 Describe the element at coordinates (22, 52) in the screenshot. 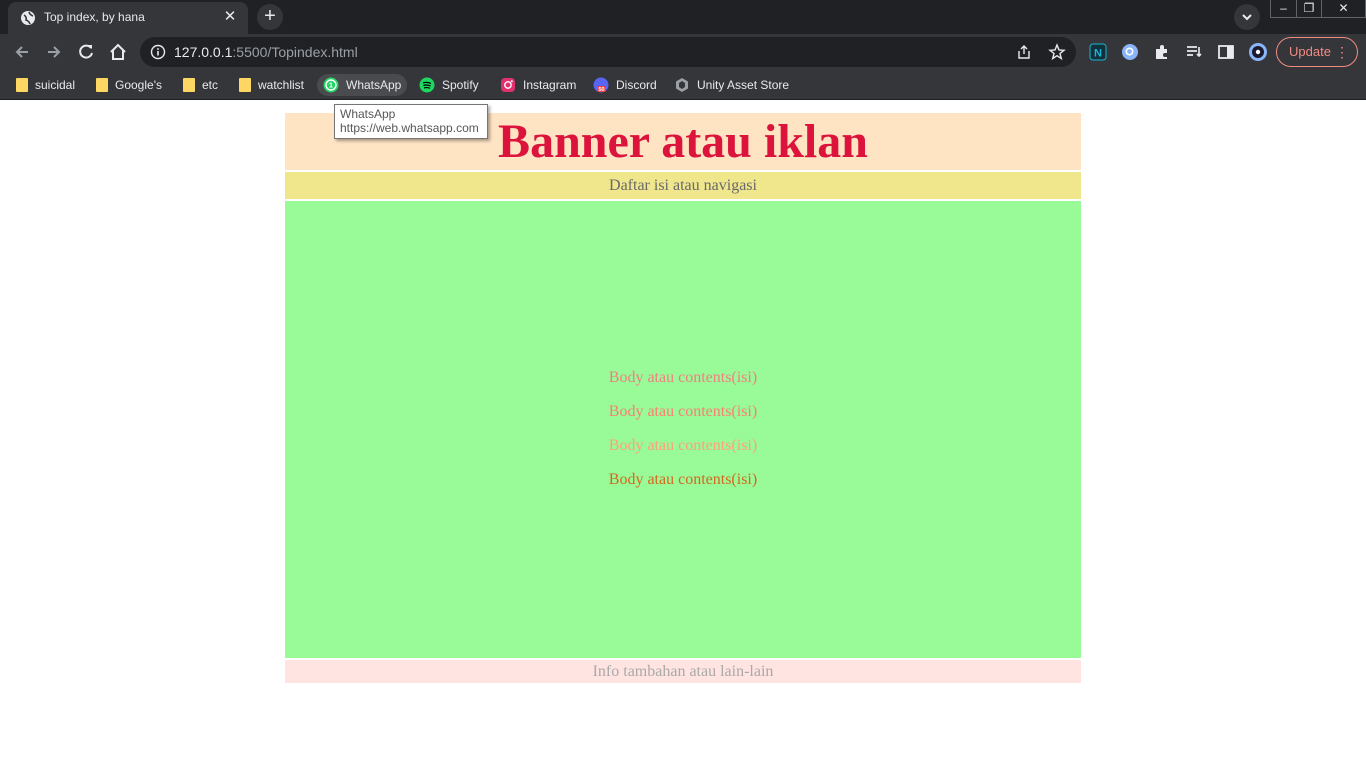

I see `back-icon` at that location.